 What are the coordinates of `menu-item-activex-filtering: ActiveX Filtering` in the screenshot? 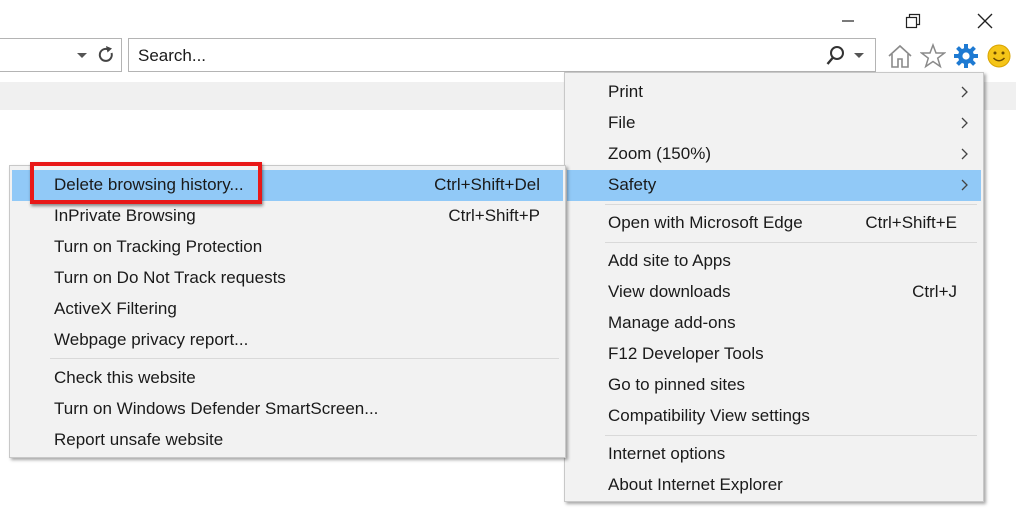 It's located at (287, 309).